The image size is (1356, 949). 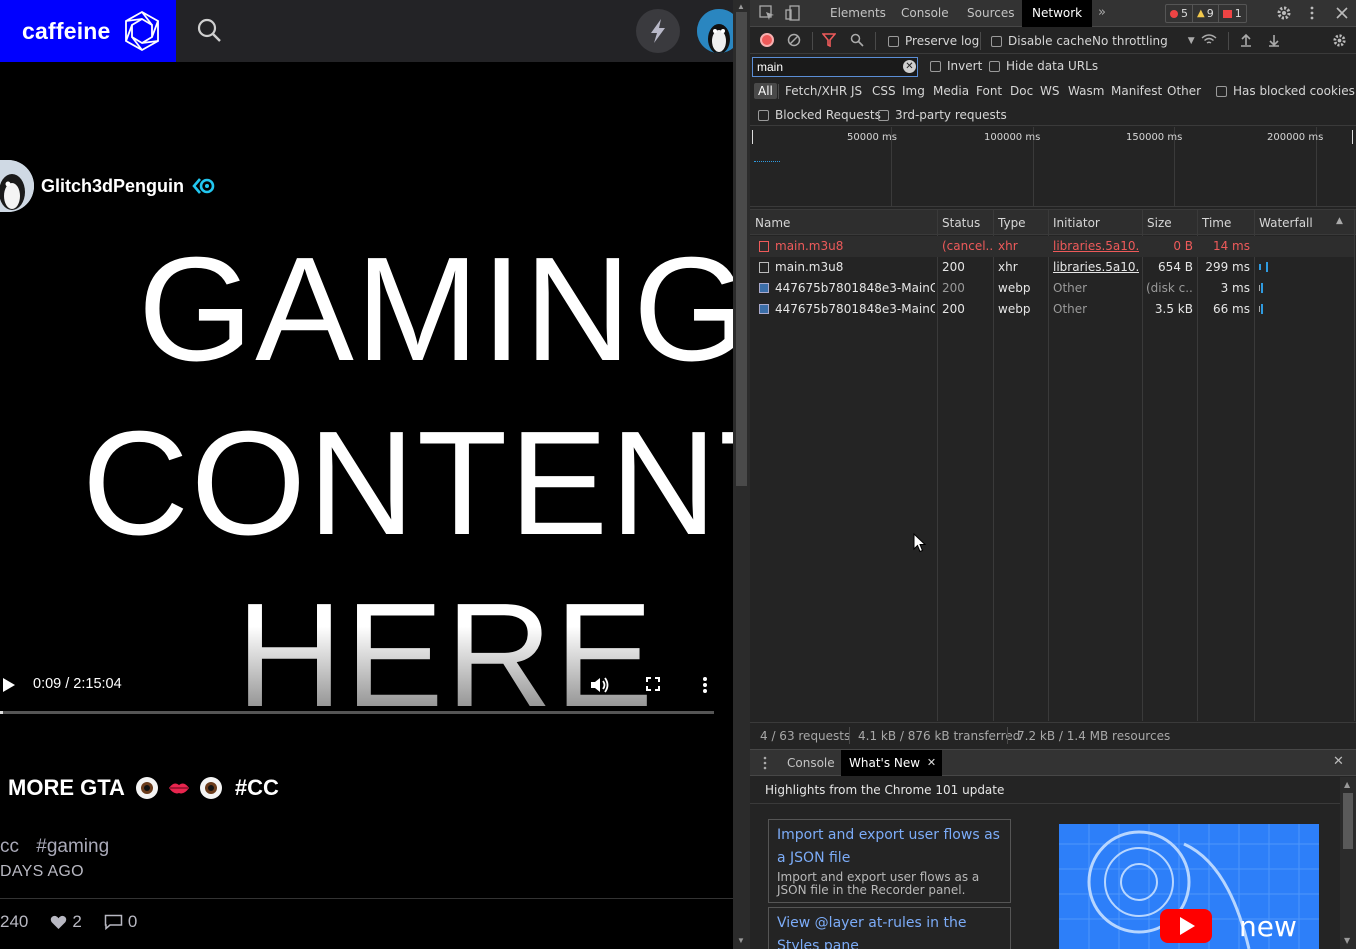 What do you see at coordinates (1159, 223) in the screenshot?
I see `column-size: Size` at bounding box center [1159, 223].